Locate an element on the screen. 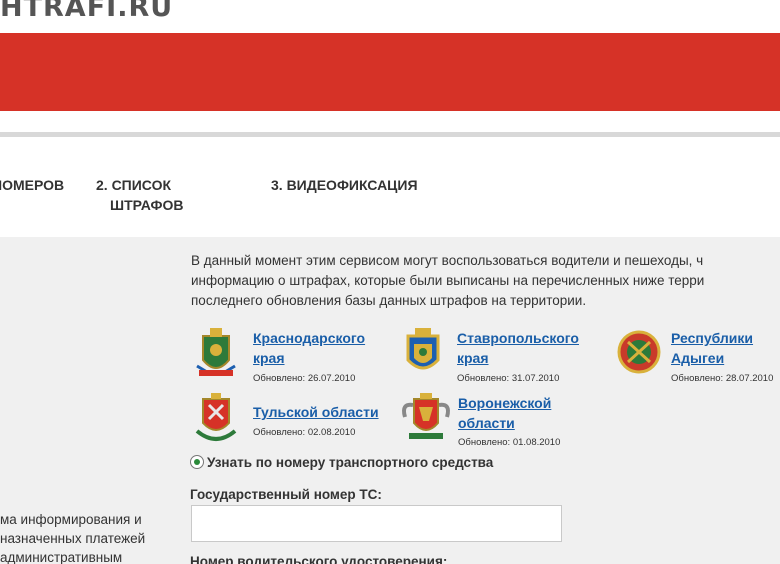 The height and width of the screenshot is (564, 780). region-link: Воронежской is located at coordinates (504, 403).